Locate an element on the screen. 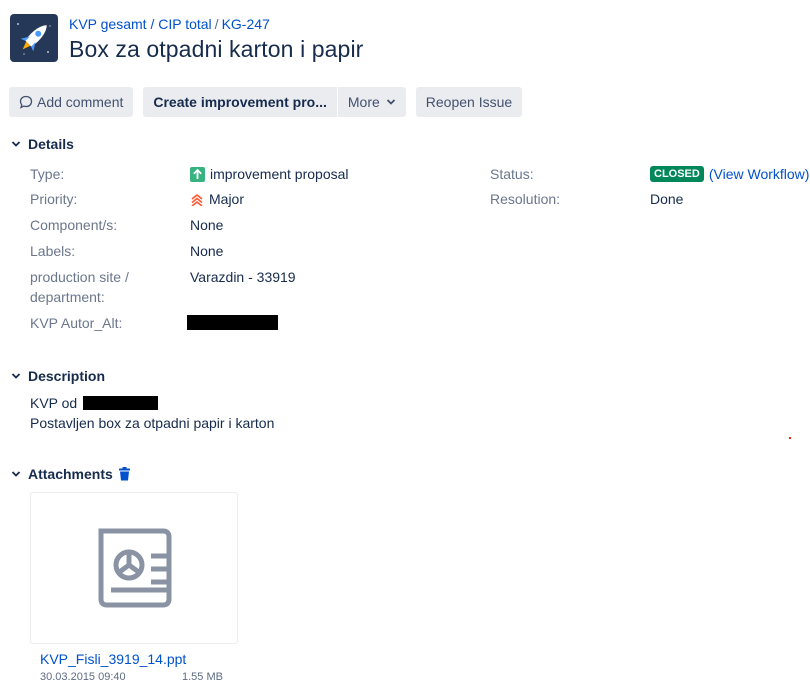 The width and height of the screenshot is (810, 684). breadcrumb-project-link: KVP gesamt / CIP total is located at coordinates (140, 24).